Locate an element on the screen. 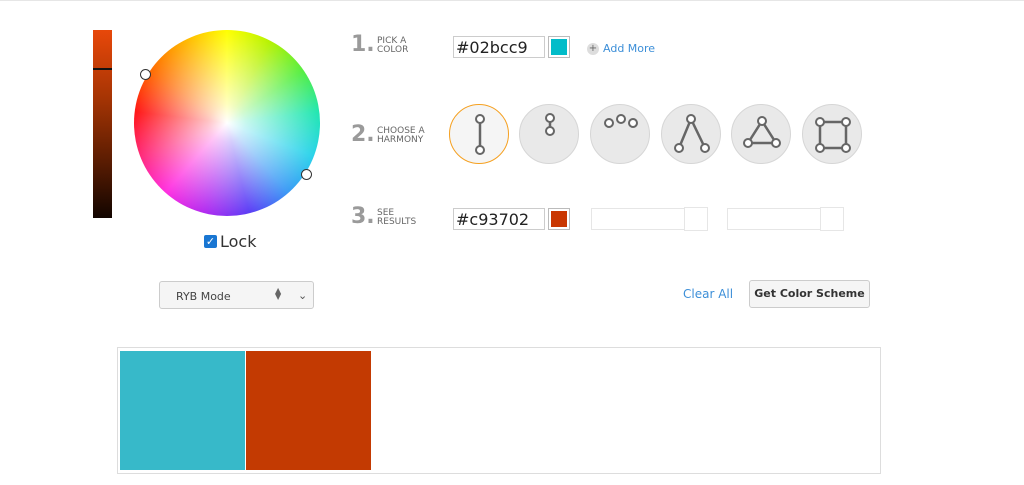  step-label: Pick a color is located at coordinates (393, 45).